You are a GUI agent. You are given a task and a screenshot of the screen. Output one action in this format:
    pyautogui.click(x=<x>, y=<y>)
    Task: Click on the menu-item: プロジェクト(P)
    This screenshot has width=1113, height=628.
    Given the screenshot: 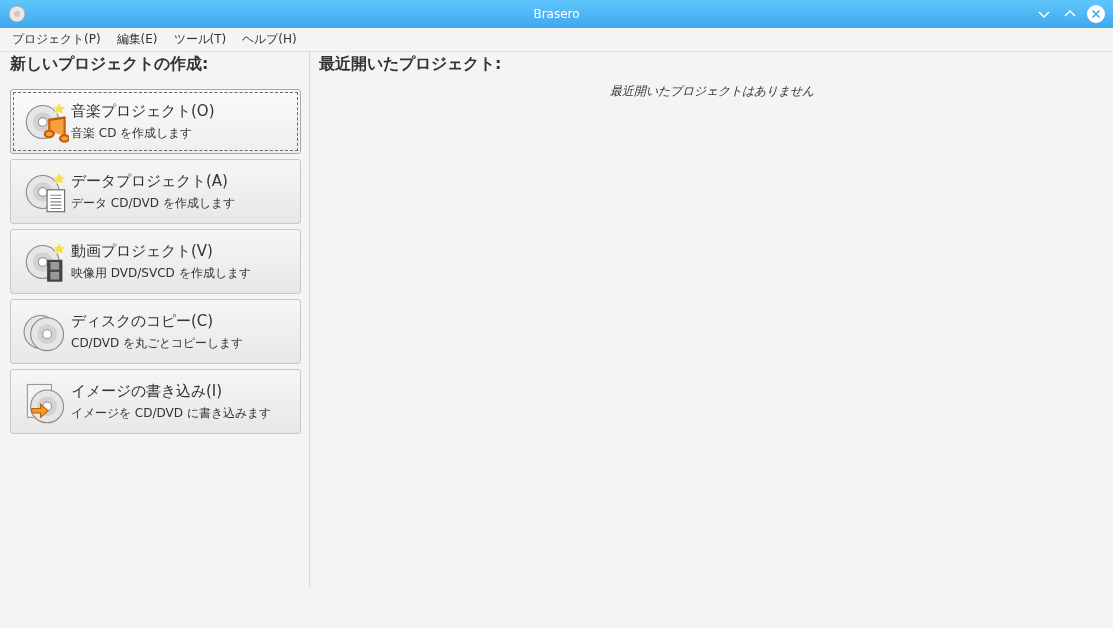 What is the action you would take?
    pyautogui.click(x=56, y=39)
    